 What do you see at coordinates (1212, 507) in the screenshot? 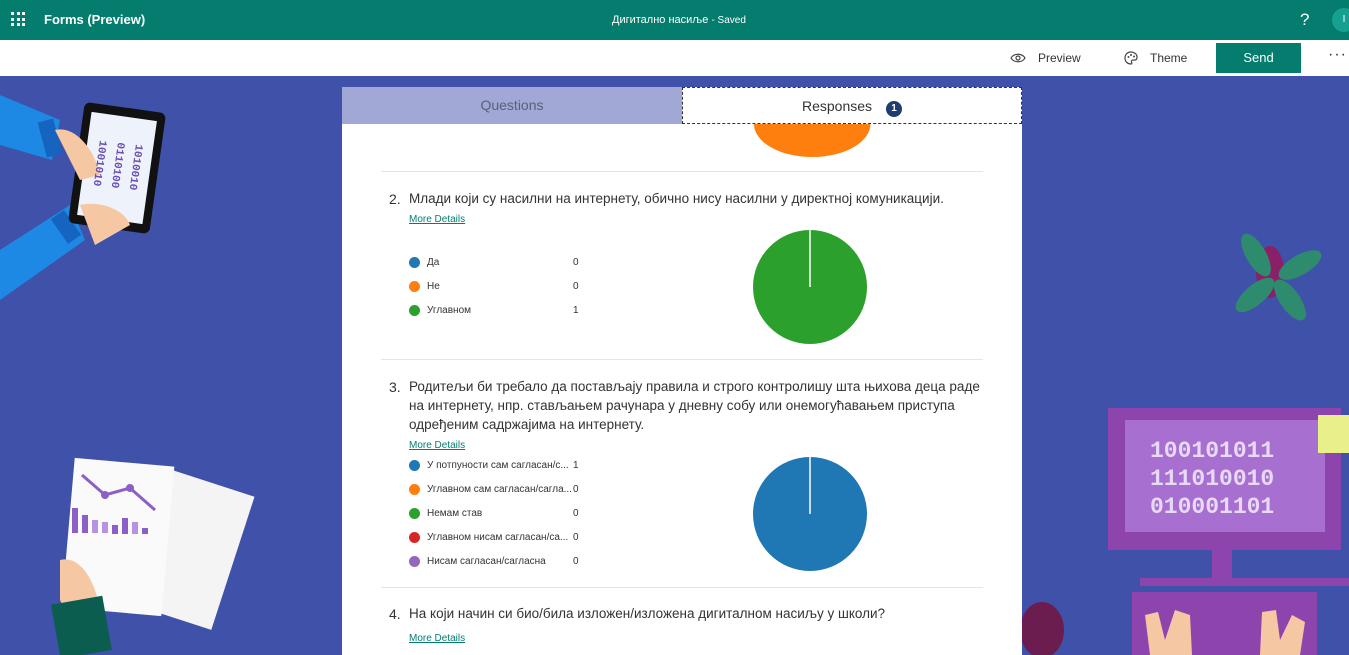
I see `monitor-binary-3: 010001101` at bounding box center [1212, 507].